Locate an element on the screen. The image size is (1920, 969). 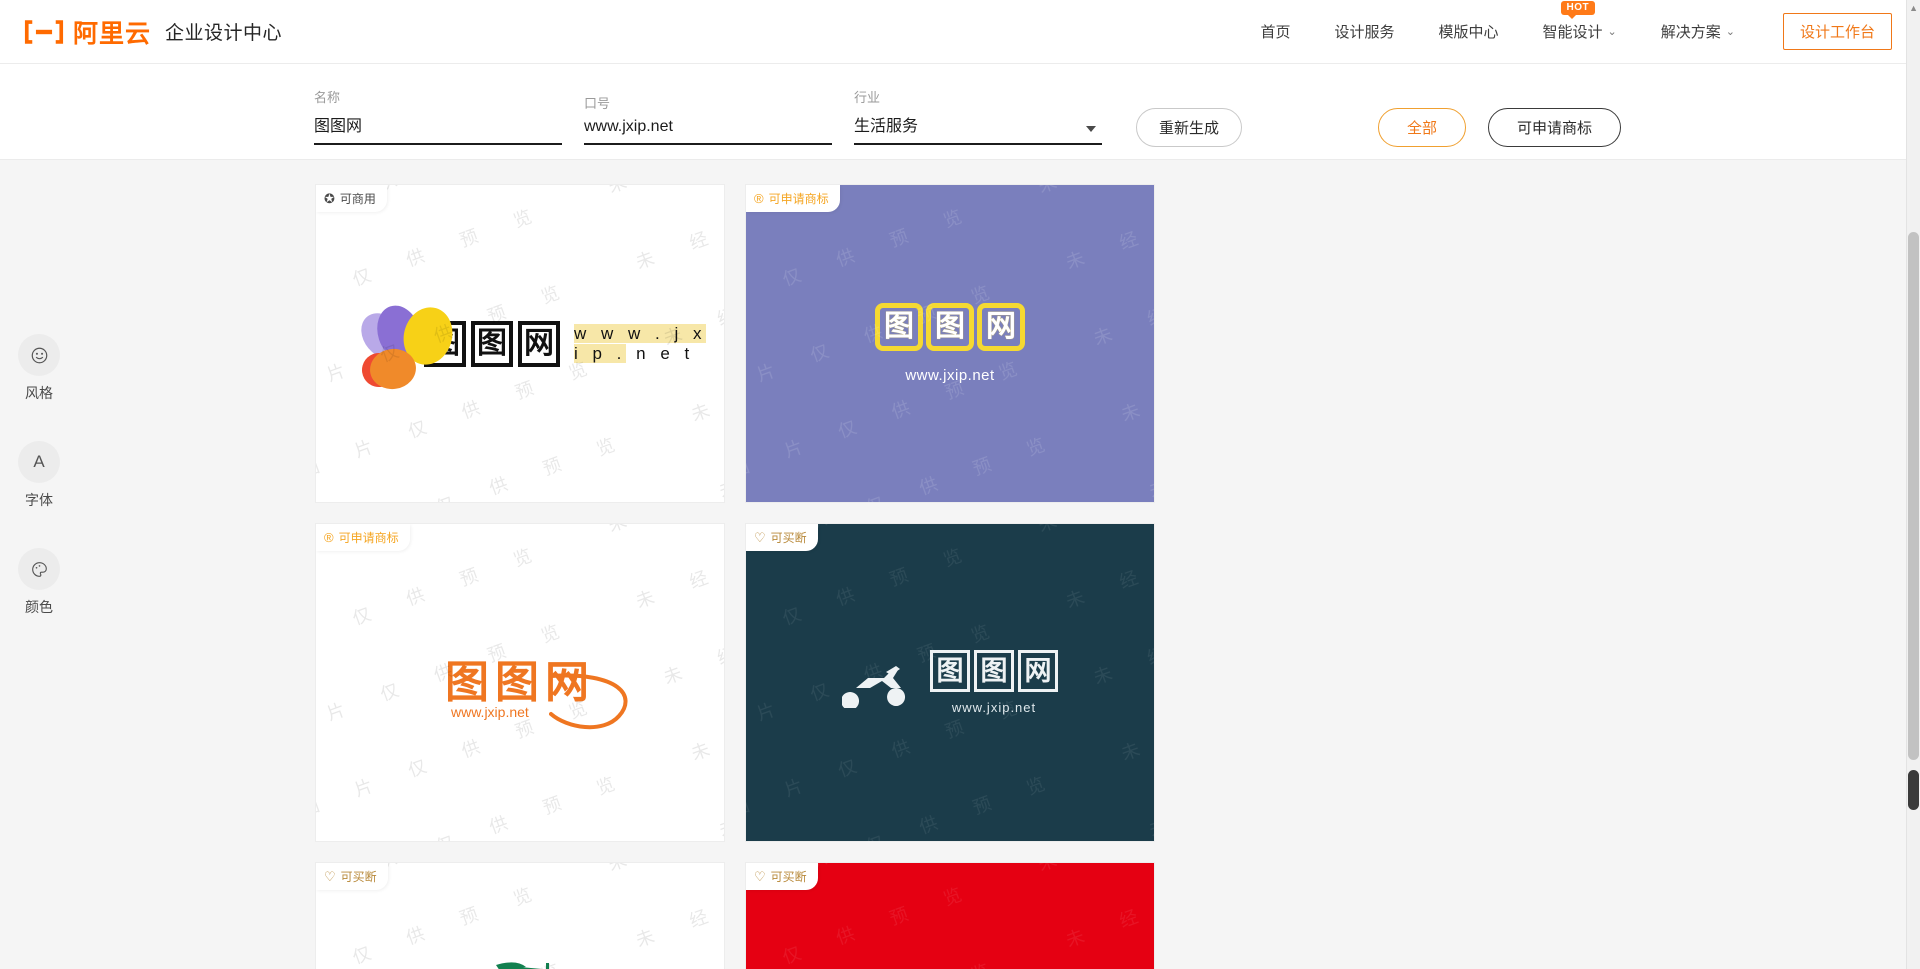
left-rail: 风格 A 字体 颜色 is located at coordinates (39, 564).